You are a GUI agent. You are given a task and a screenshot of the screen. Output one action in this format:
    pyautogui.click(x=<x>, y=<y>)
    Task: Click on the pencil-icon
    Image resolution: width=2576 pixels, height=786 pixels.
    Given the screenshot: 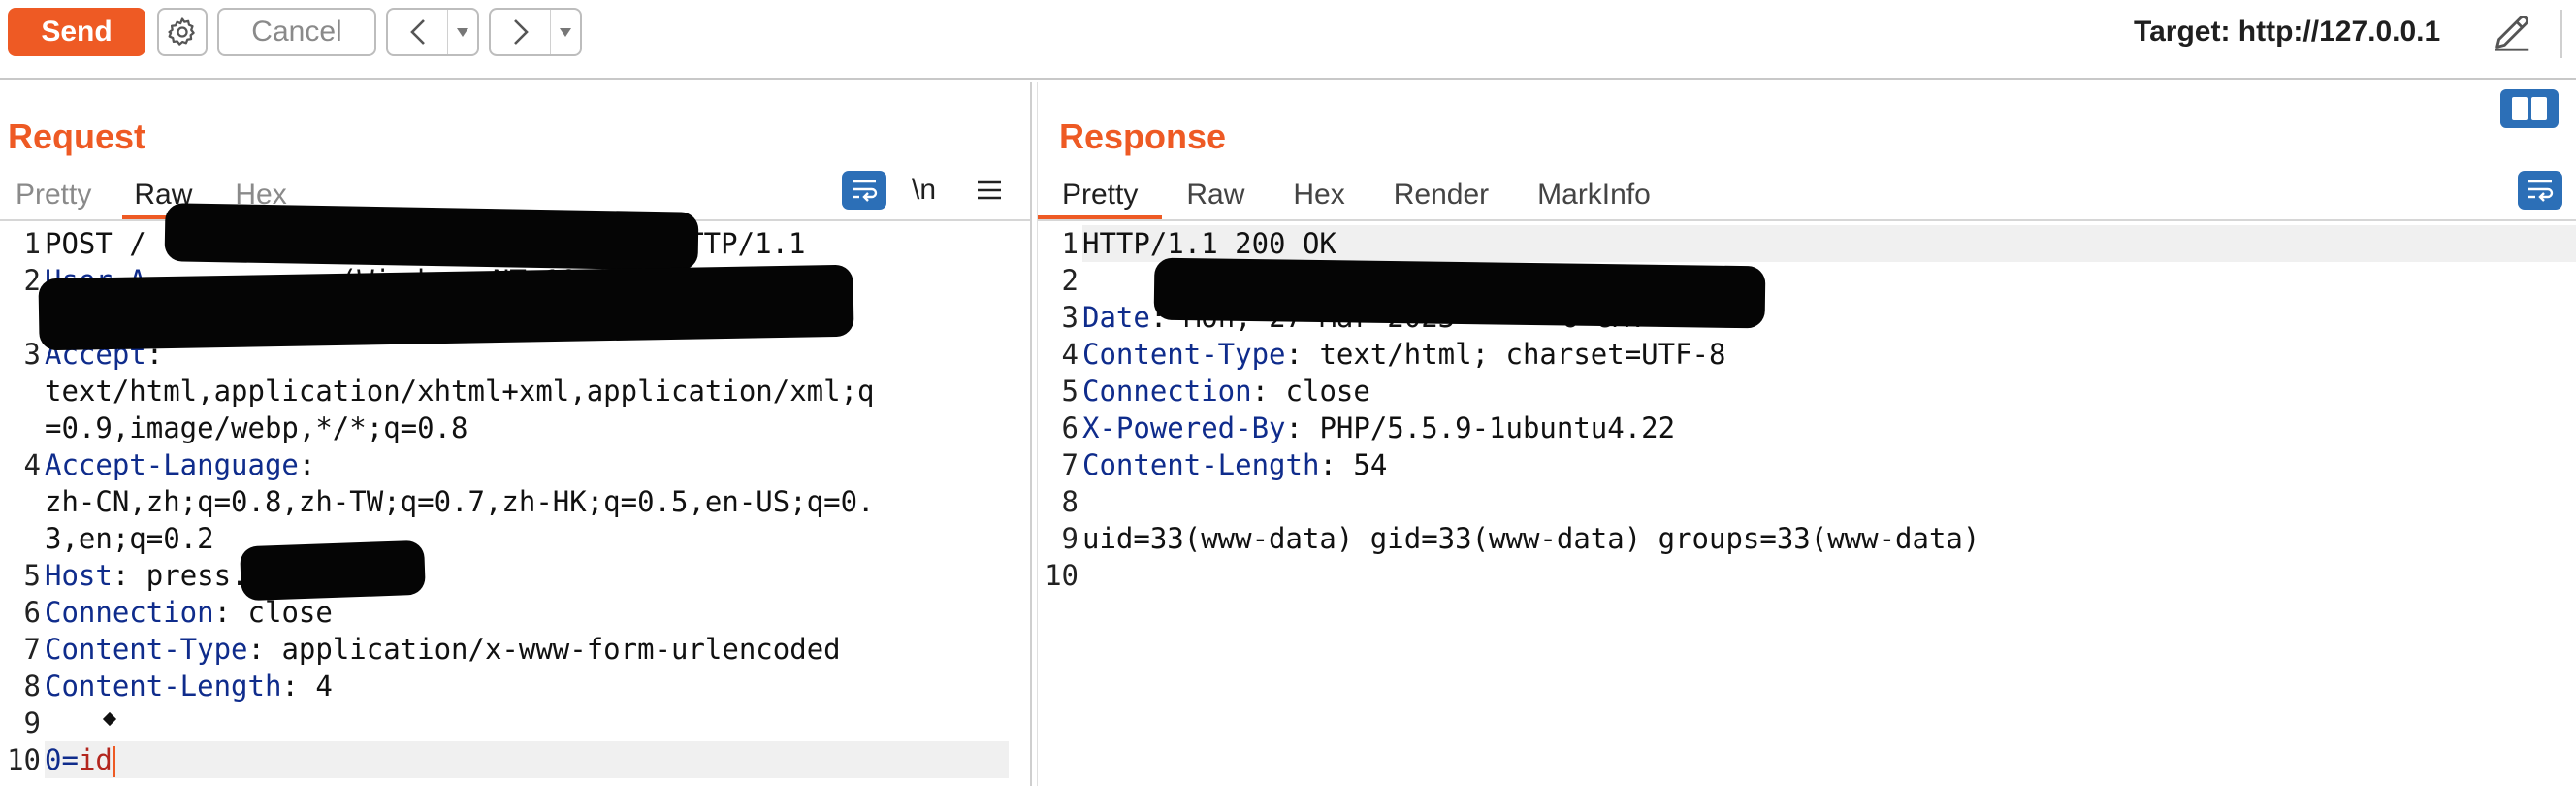 What is the action you would take?
    pyautogui.click(x=2512, y=33)
    